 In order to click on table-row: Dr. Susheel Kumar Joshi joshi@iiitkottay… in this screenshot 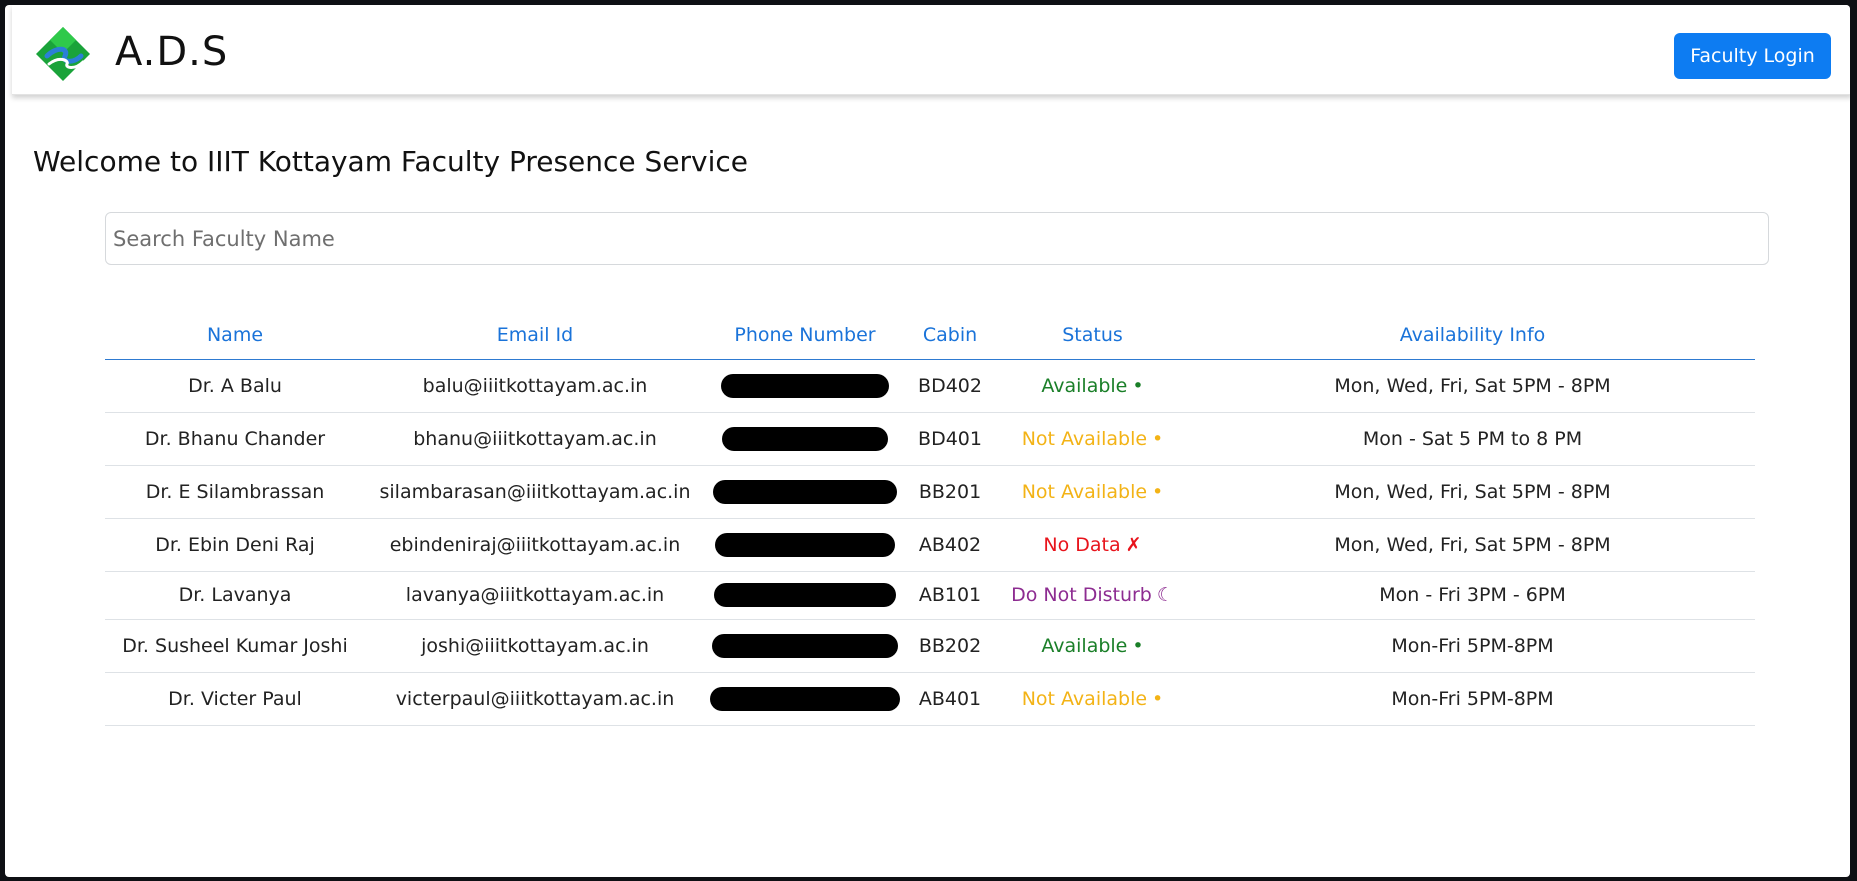, I will do `click(930, 646)`.